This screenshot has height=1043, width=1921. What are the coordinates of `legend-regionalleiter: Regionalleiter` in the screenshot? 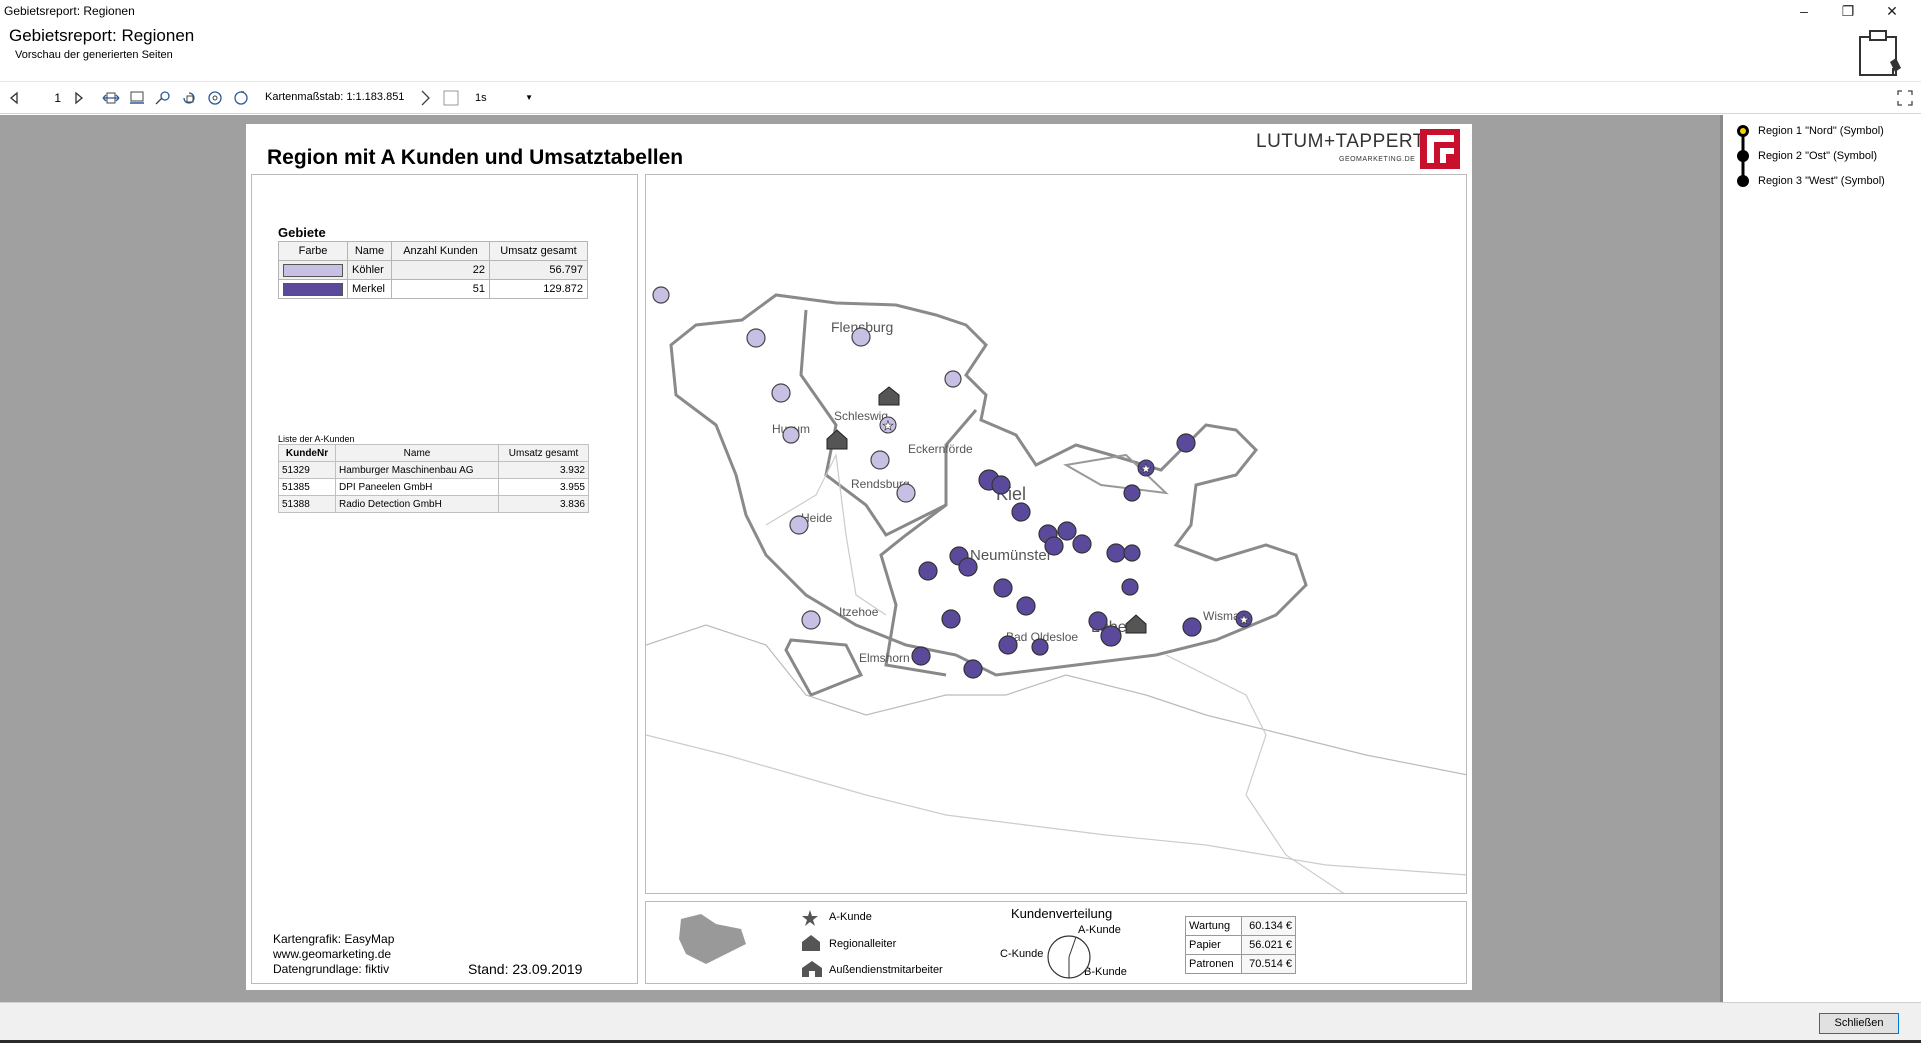 It's located at (863, 944).